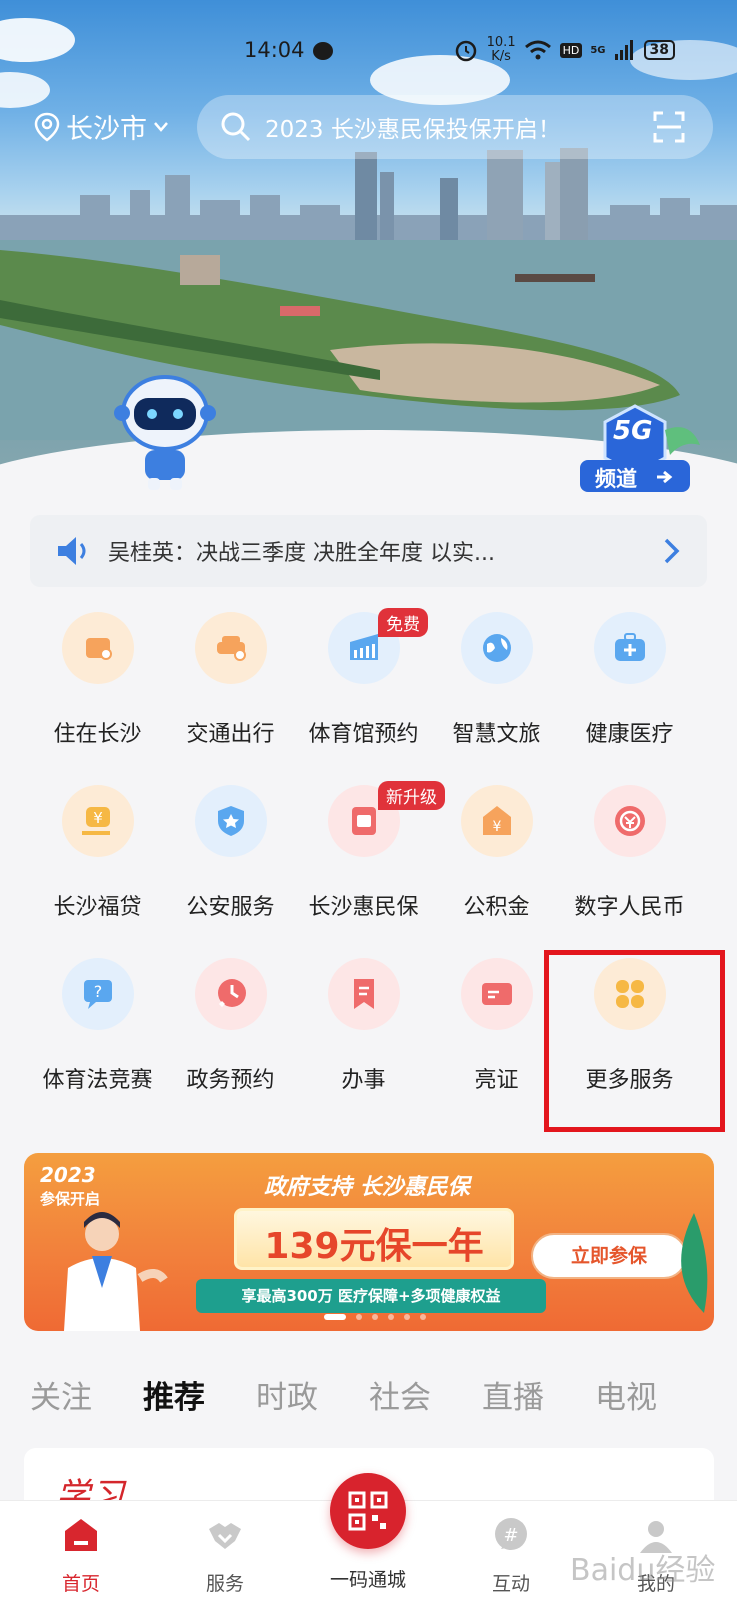 This screenshot has height=1600, width=737. Describe the element at coordinates (400, 1394) in the screenshot. I see `tab-3: 社会` at that location.